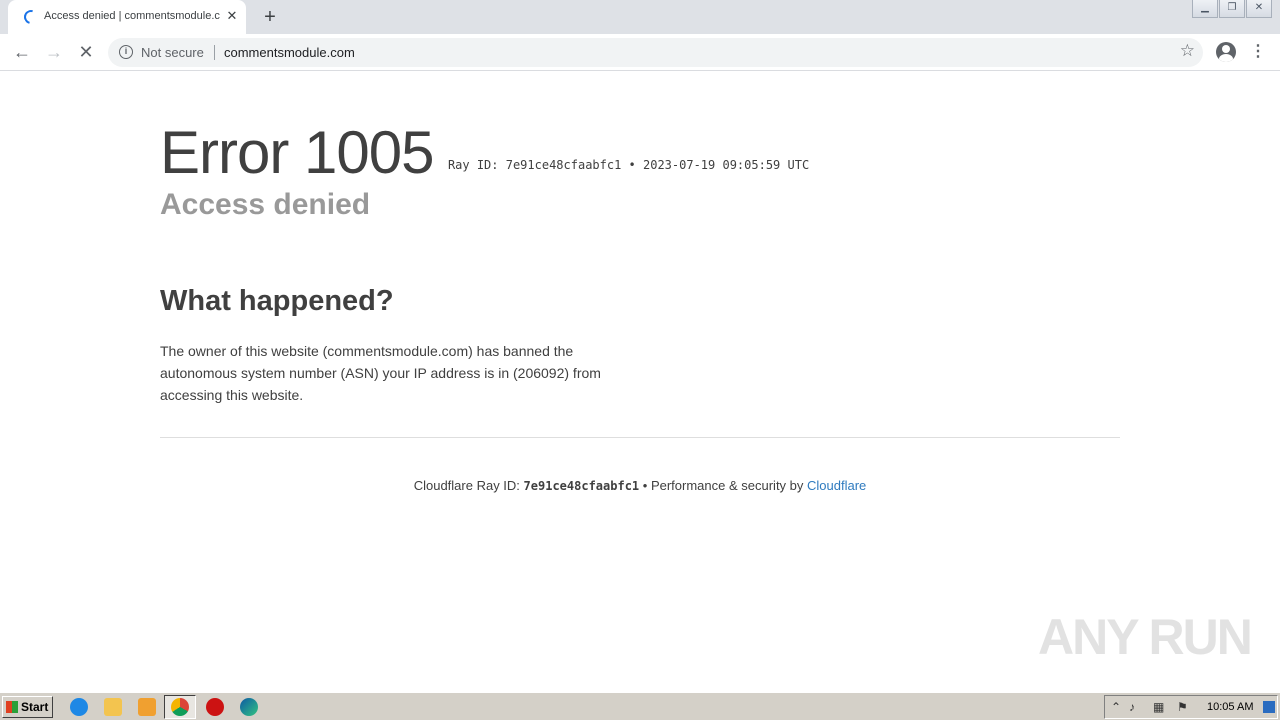 This screenshot has width=1280, height=720. Describe the element at coordinates (86, 52) in the screenshot. I see `stop-loading-button: ✕` at that location.